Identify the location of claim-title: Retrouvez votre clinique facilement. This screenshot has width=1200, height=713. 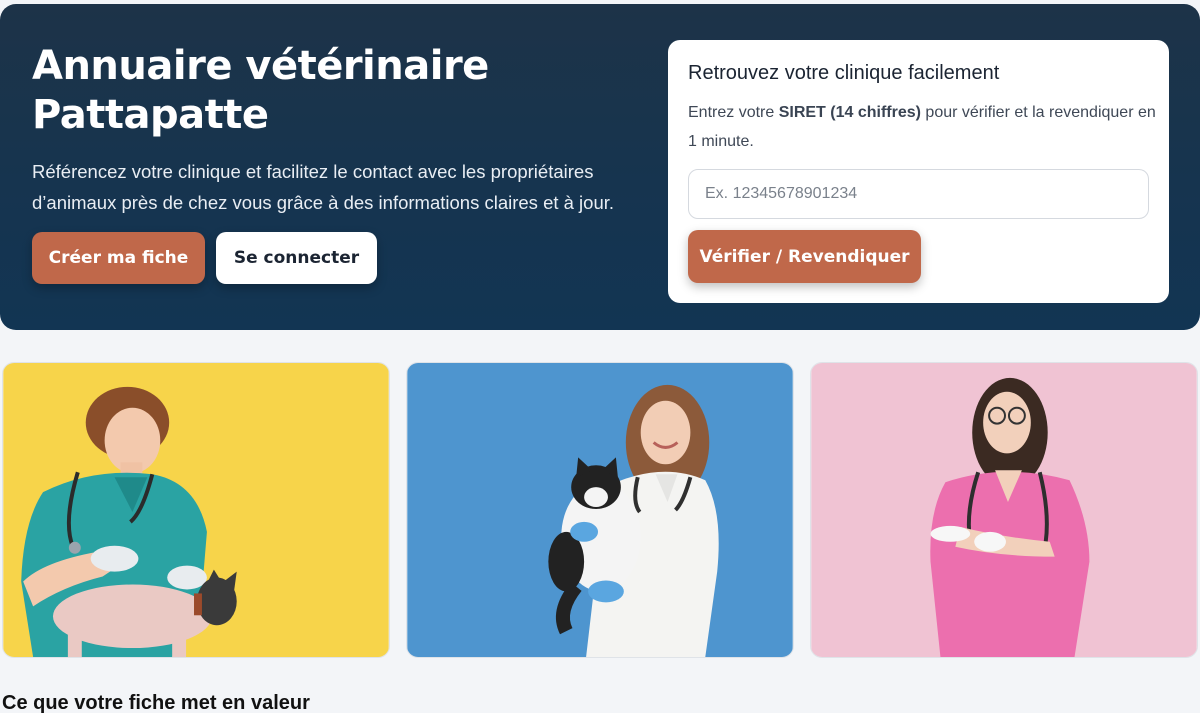
(844, 73).